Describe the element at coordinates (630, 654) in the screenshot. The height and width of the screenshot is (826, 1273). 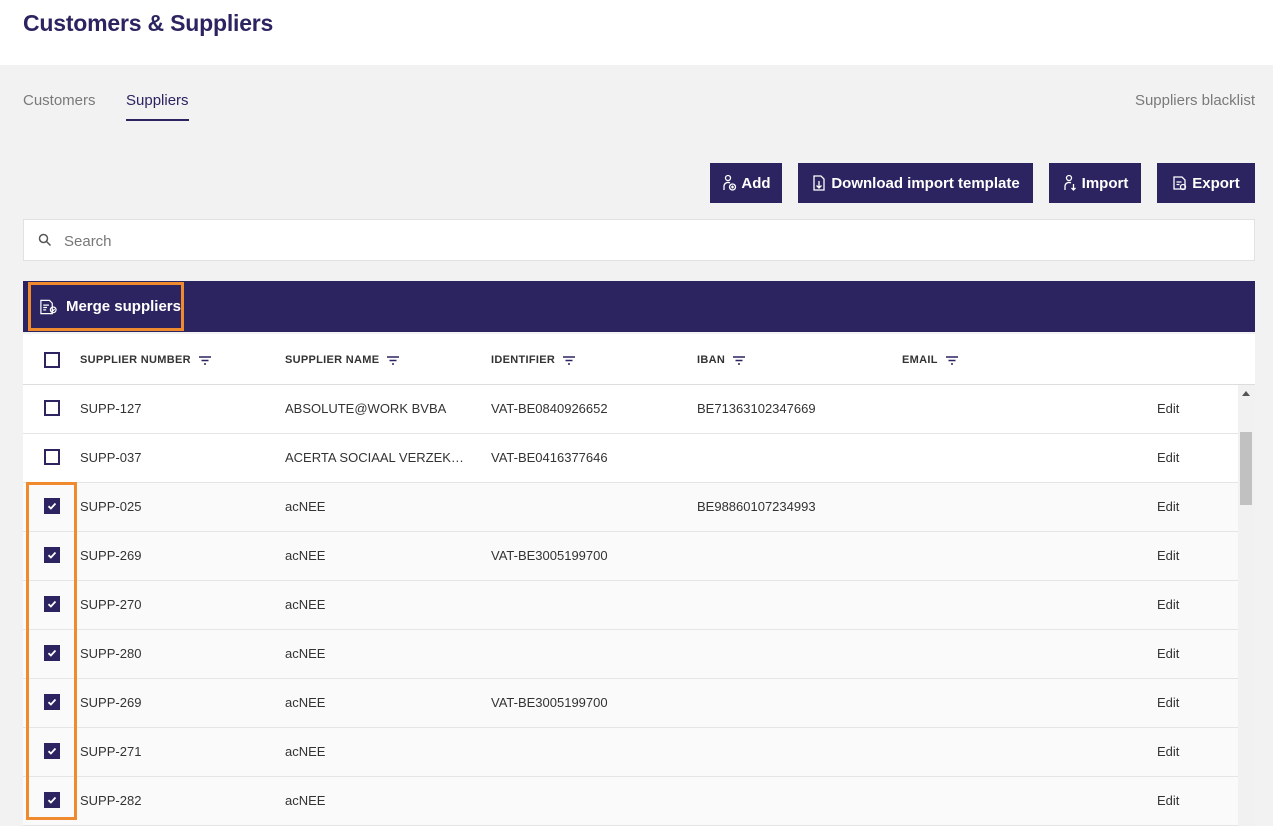
I see `table-row: SUPP-280 acNEE Edit` at that location.